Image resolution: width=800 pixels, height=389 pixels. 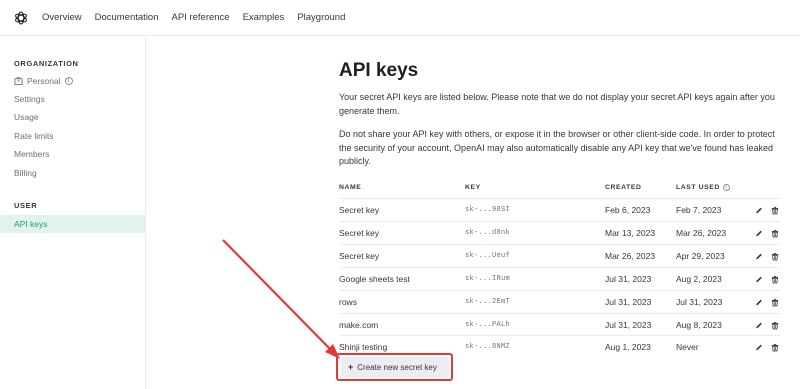 I want to click on key-name-cell: Google sheets test, so click(x=374, y=279).